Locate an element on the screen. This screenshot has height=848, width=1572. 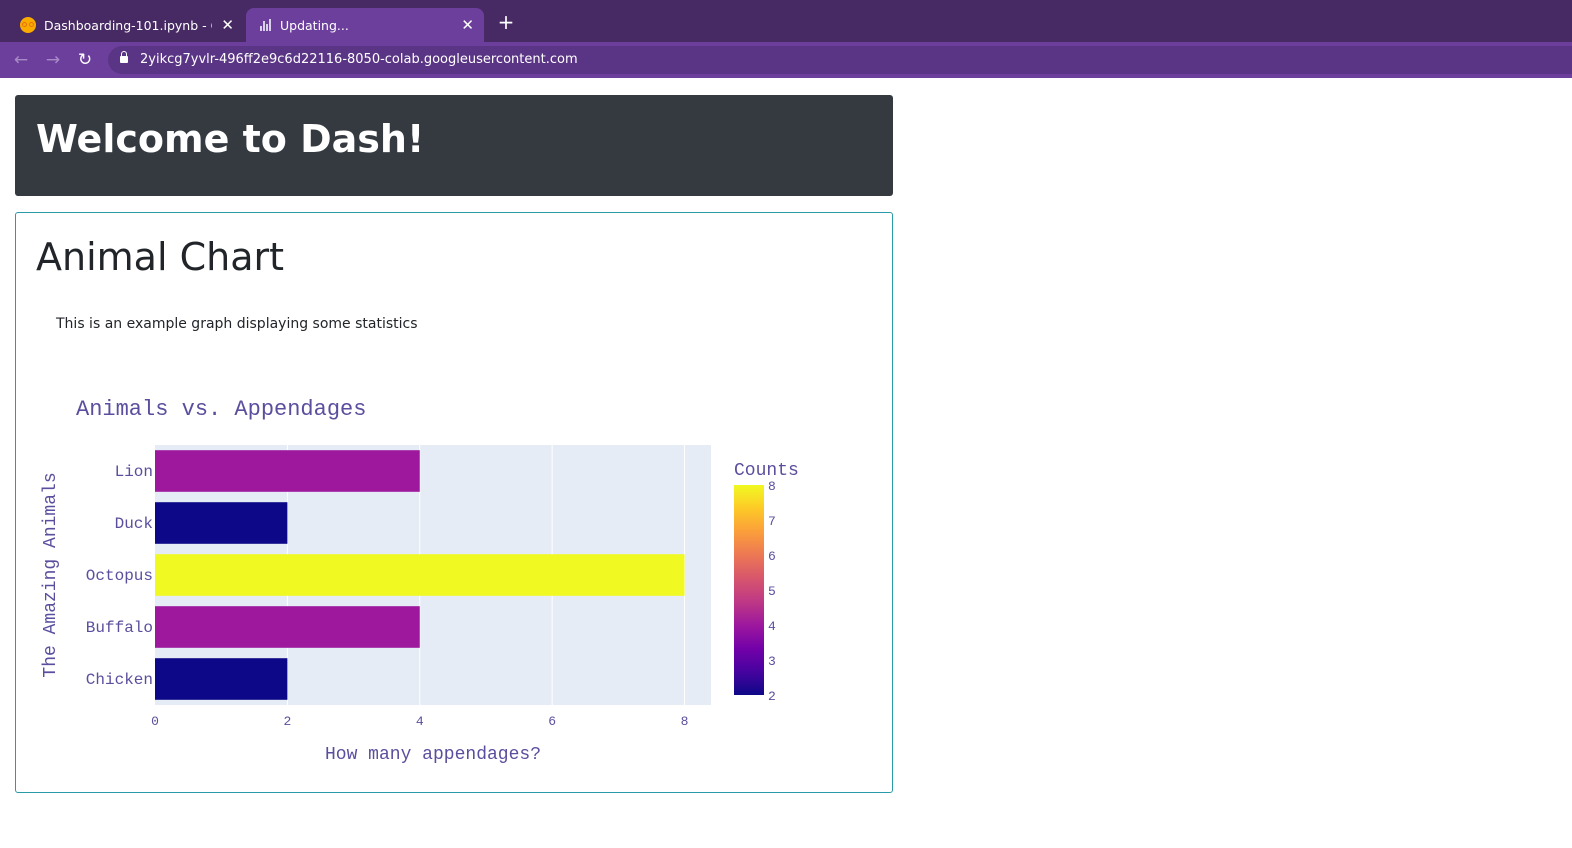
tab-dash-app: Updating... ✕ is located at coordinates (365, 25).